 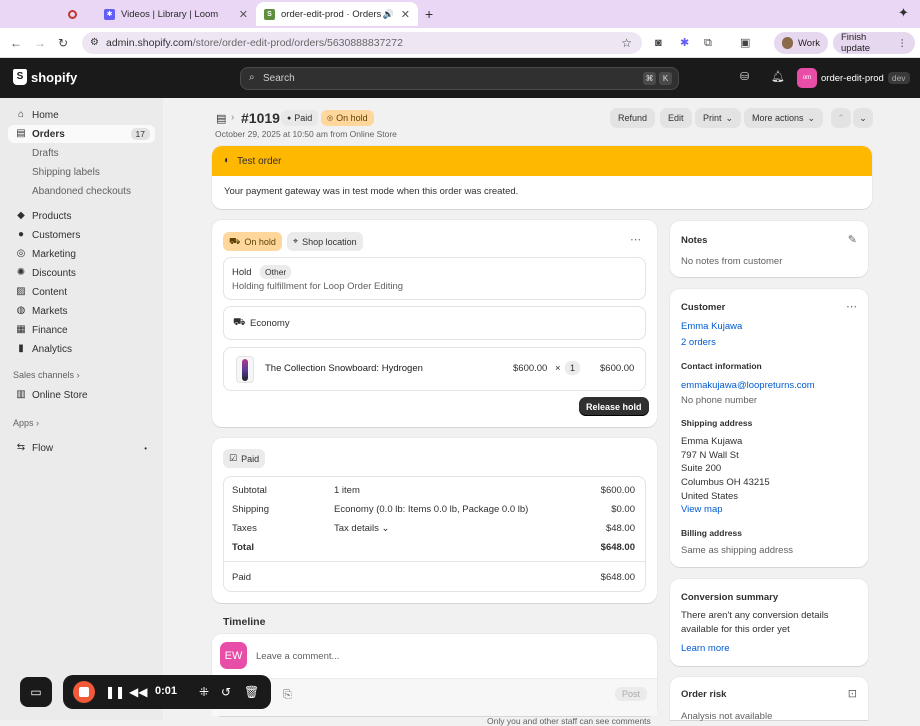 I want to click on store-switcher: om order-edit-prod dev, so click(x=853, y=78).